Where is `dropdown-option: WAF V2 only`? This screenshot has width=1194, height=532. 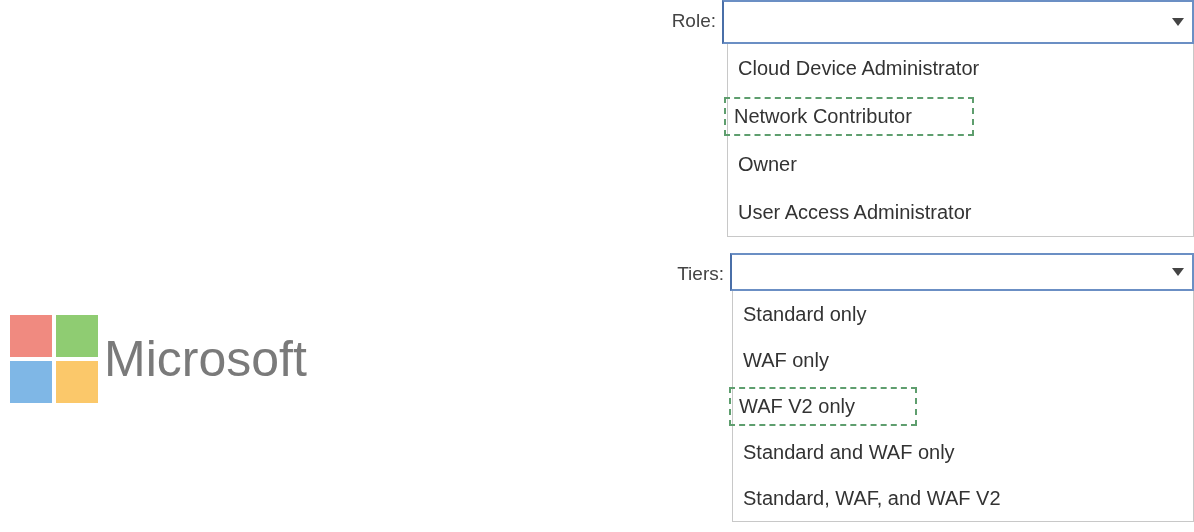 dropdown-option: WAF V2 only is located at coordinates (823, 406).